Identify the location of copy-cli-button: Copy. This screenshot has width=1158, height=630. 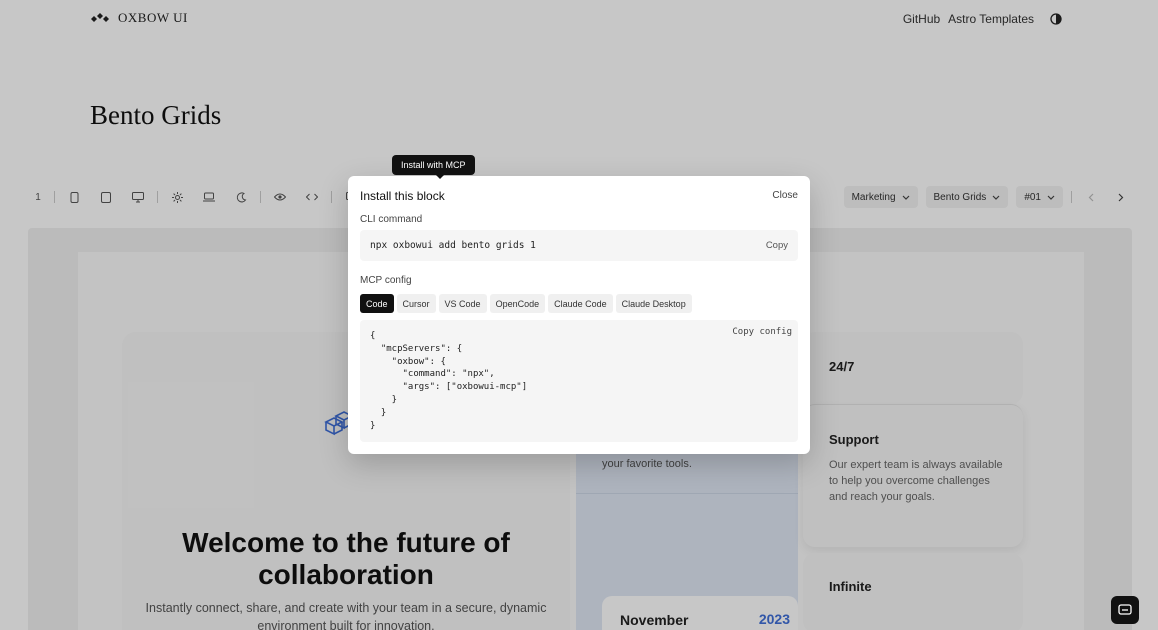
(777, 245).